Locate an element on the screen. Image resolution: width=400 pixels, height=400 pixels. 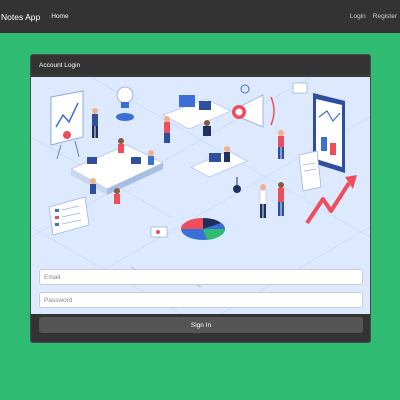
nav-home-link: Home is located at coordinates (59, 16).